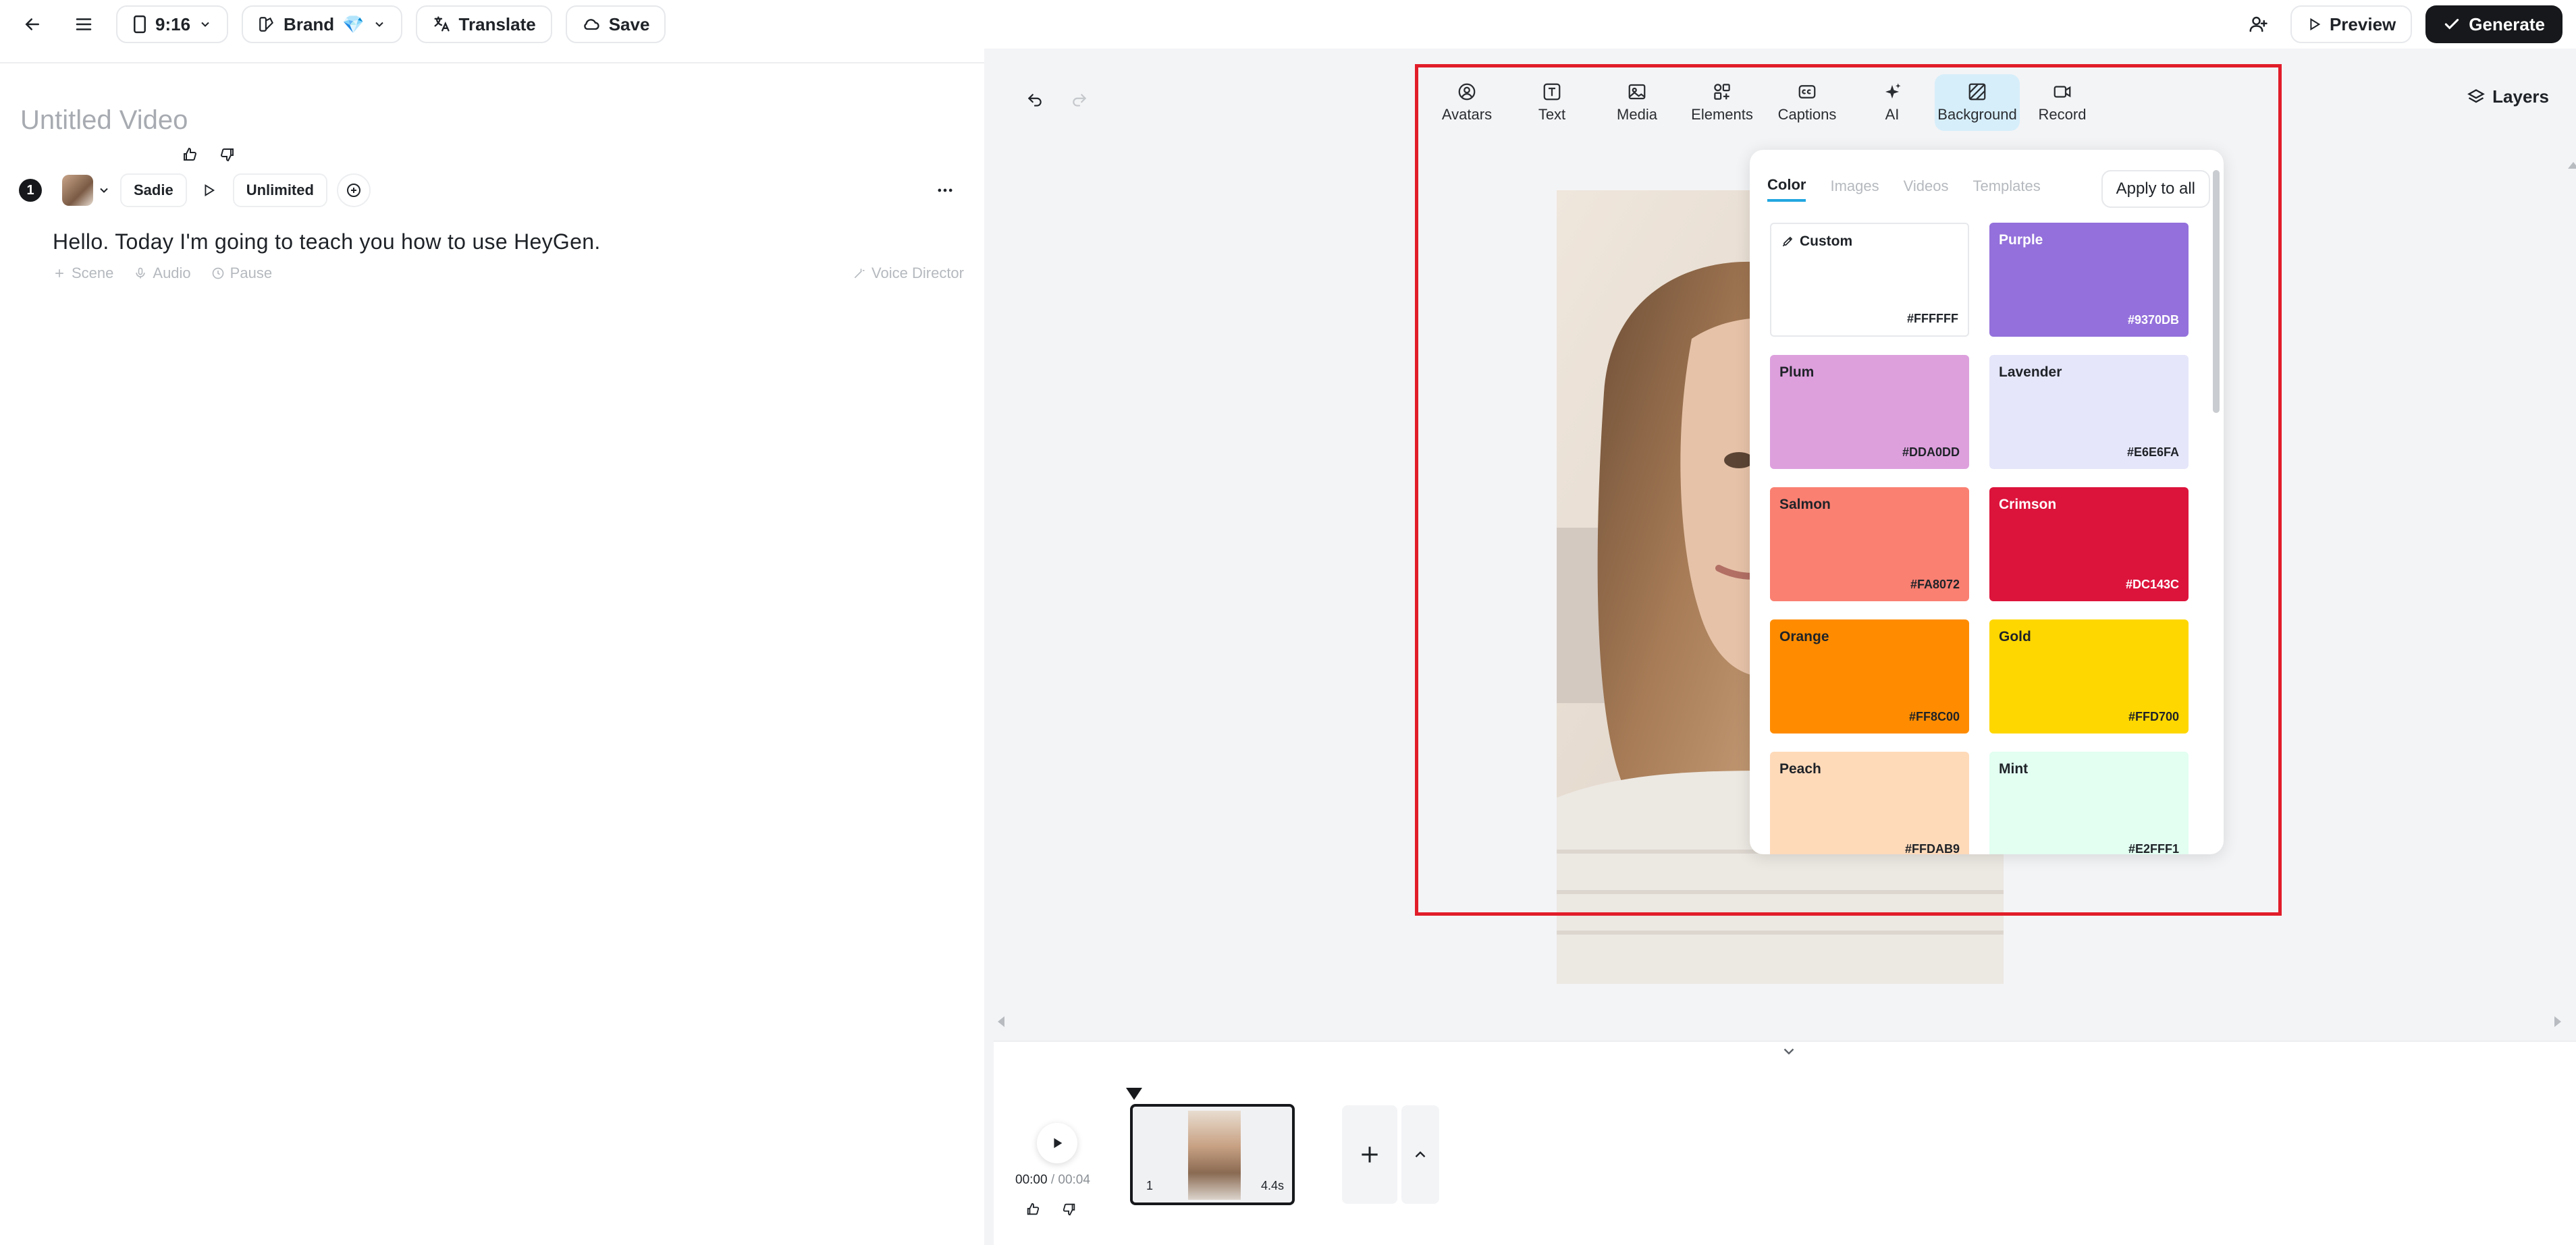  Describe the element at coordinates (1722, 114) in the screenshot. I see `toolbar-elements-label: Elements` at that location.